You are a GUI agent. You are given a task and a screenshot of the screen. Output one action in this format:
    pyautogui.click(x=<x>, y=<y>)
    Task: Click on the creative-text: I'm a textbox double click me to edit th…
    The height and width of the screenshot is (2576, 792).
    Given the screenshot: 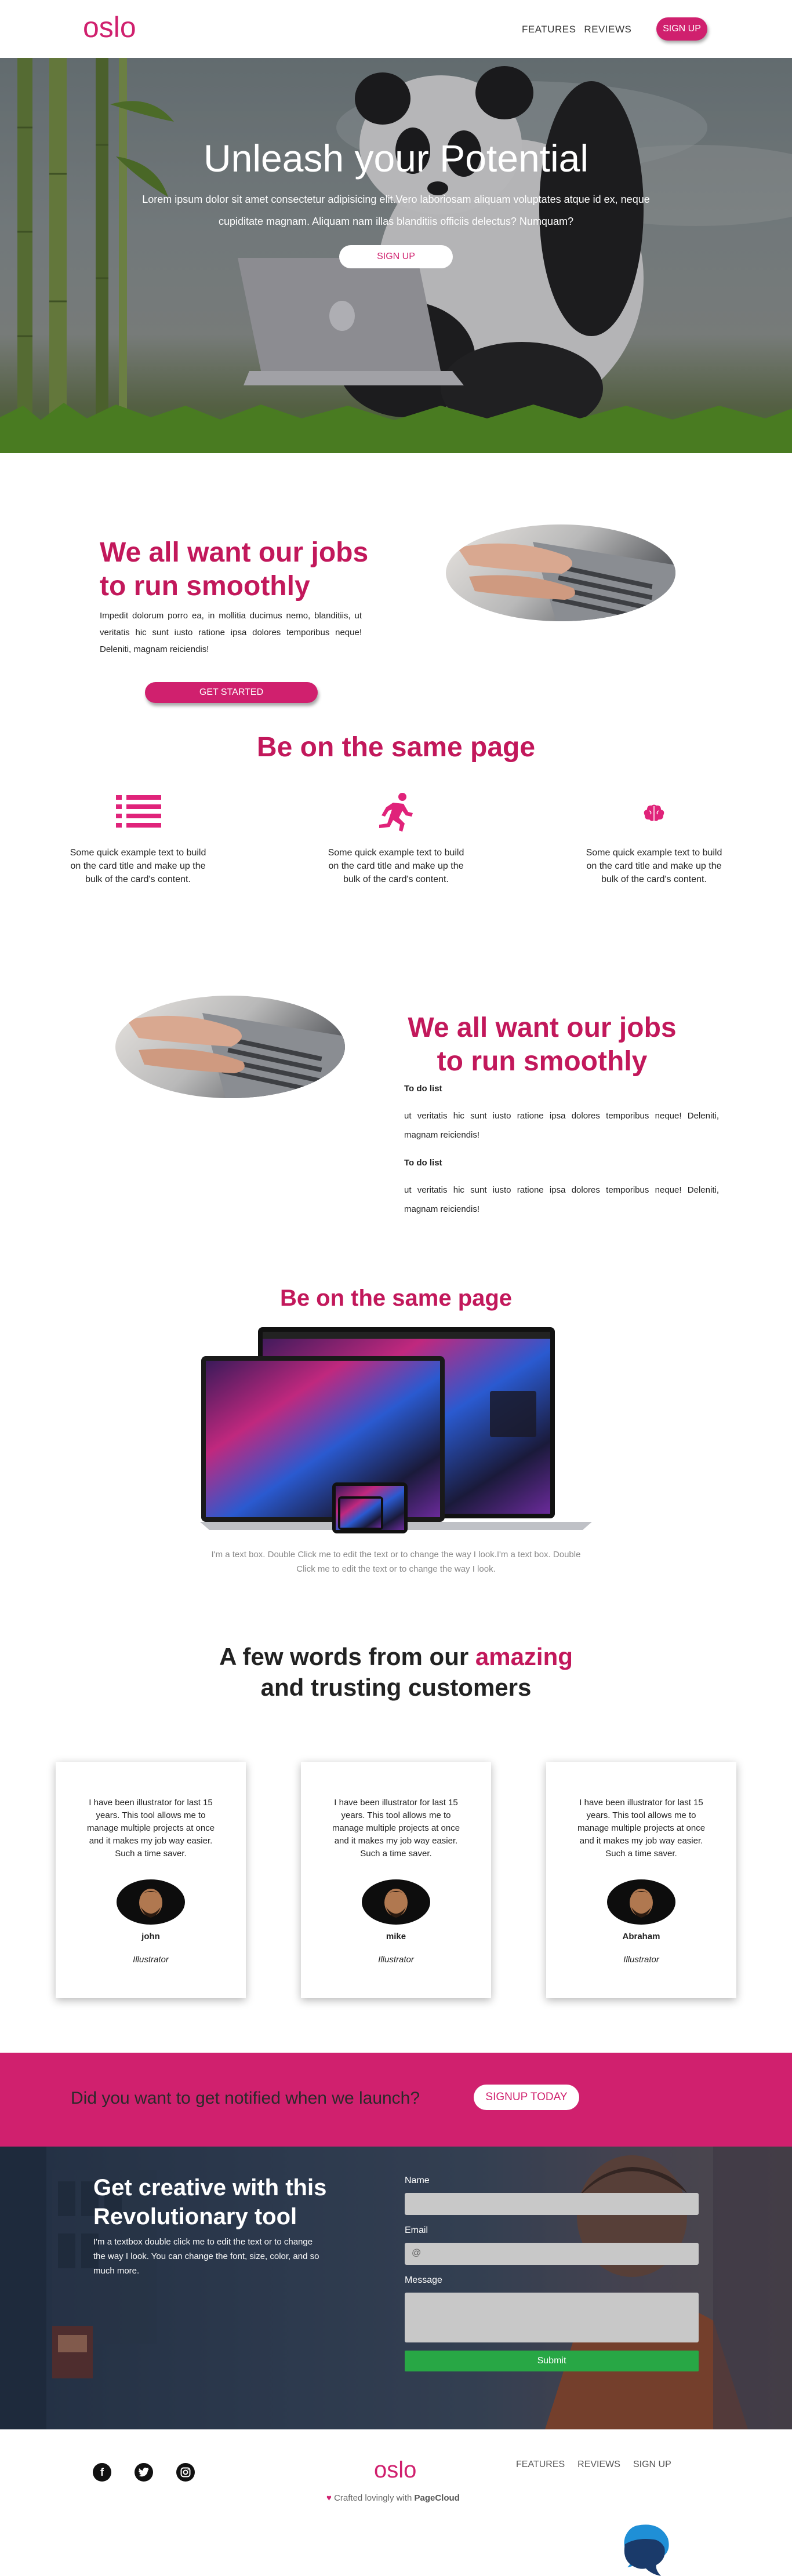 What is the action you would take?
    pyautogui.click(x=206, y=2256)
    